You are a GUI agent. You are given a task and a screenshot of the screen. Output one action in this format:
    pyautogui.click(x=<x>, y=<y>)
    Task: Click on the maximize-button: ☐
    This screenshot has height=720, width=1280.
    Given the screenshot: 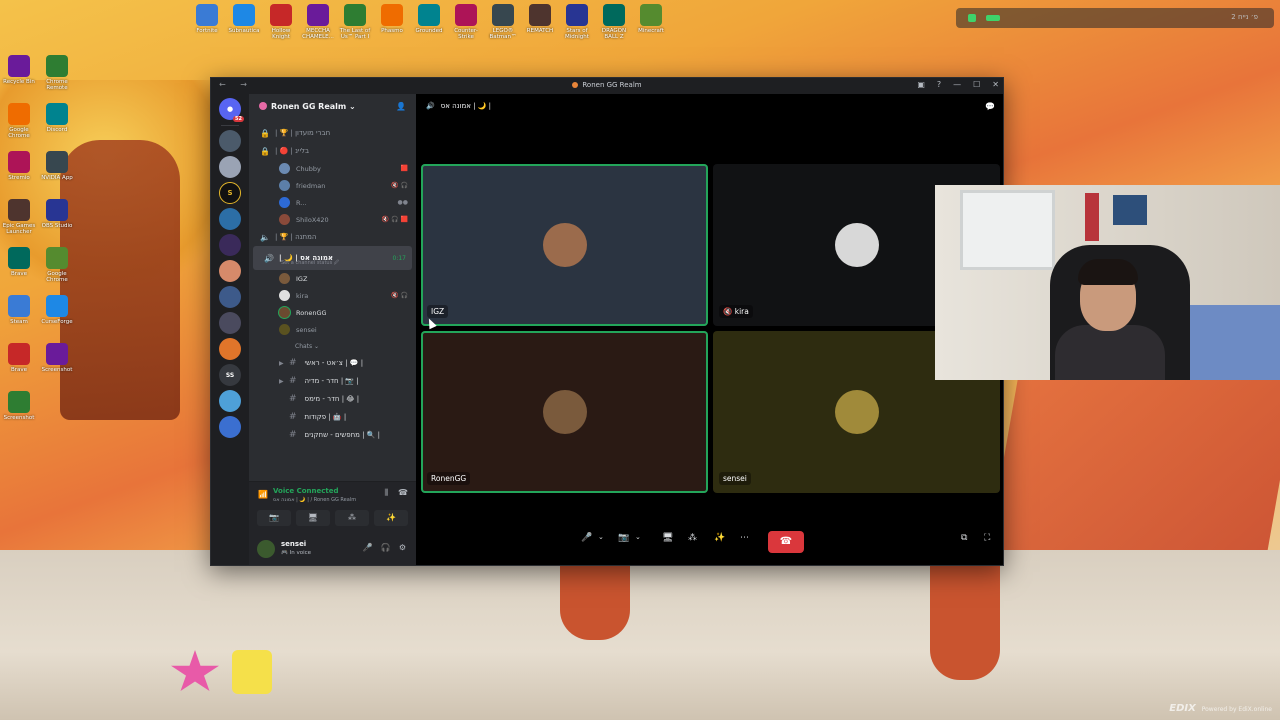 What is the action you would take?
    pyautogui.click(x=976, y=84)
    